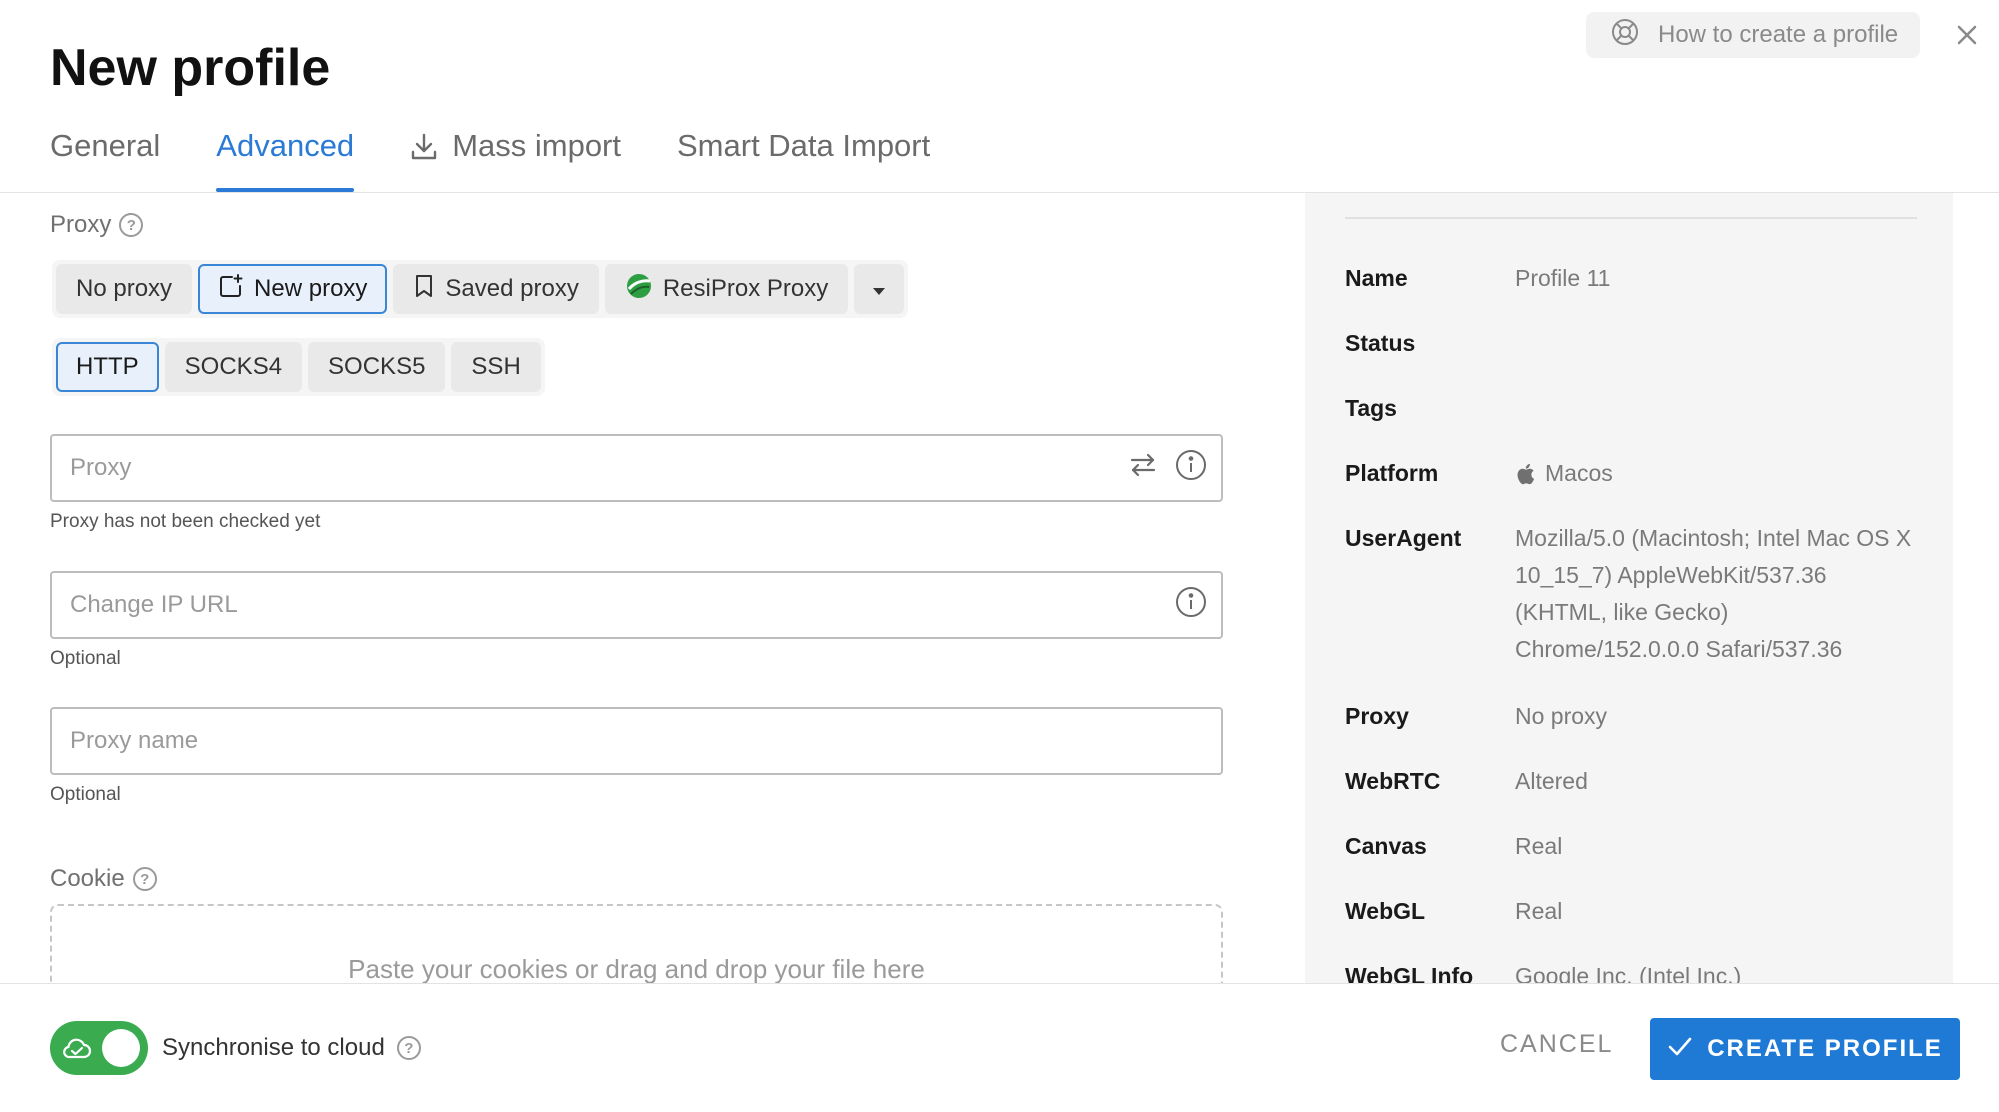  What do you see at coordinates (285, 157) in the screenshot?
I see `tab-advanced: Advanced` at bounding box center [285, 157].